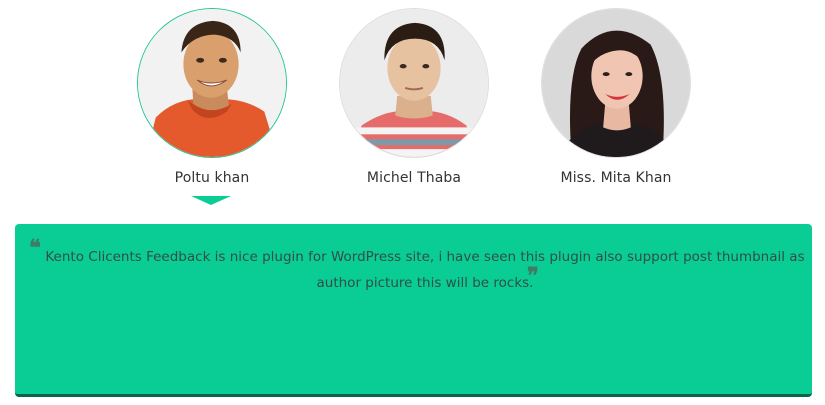  I want to click on open-quote-icon: ❝, so click(35, 248).